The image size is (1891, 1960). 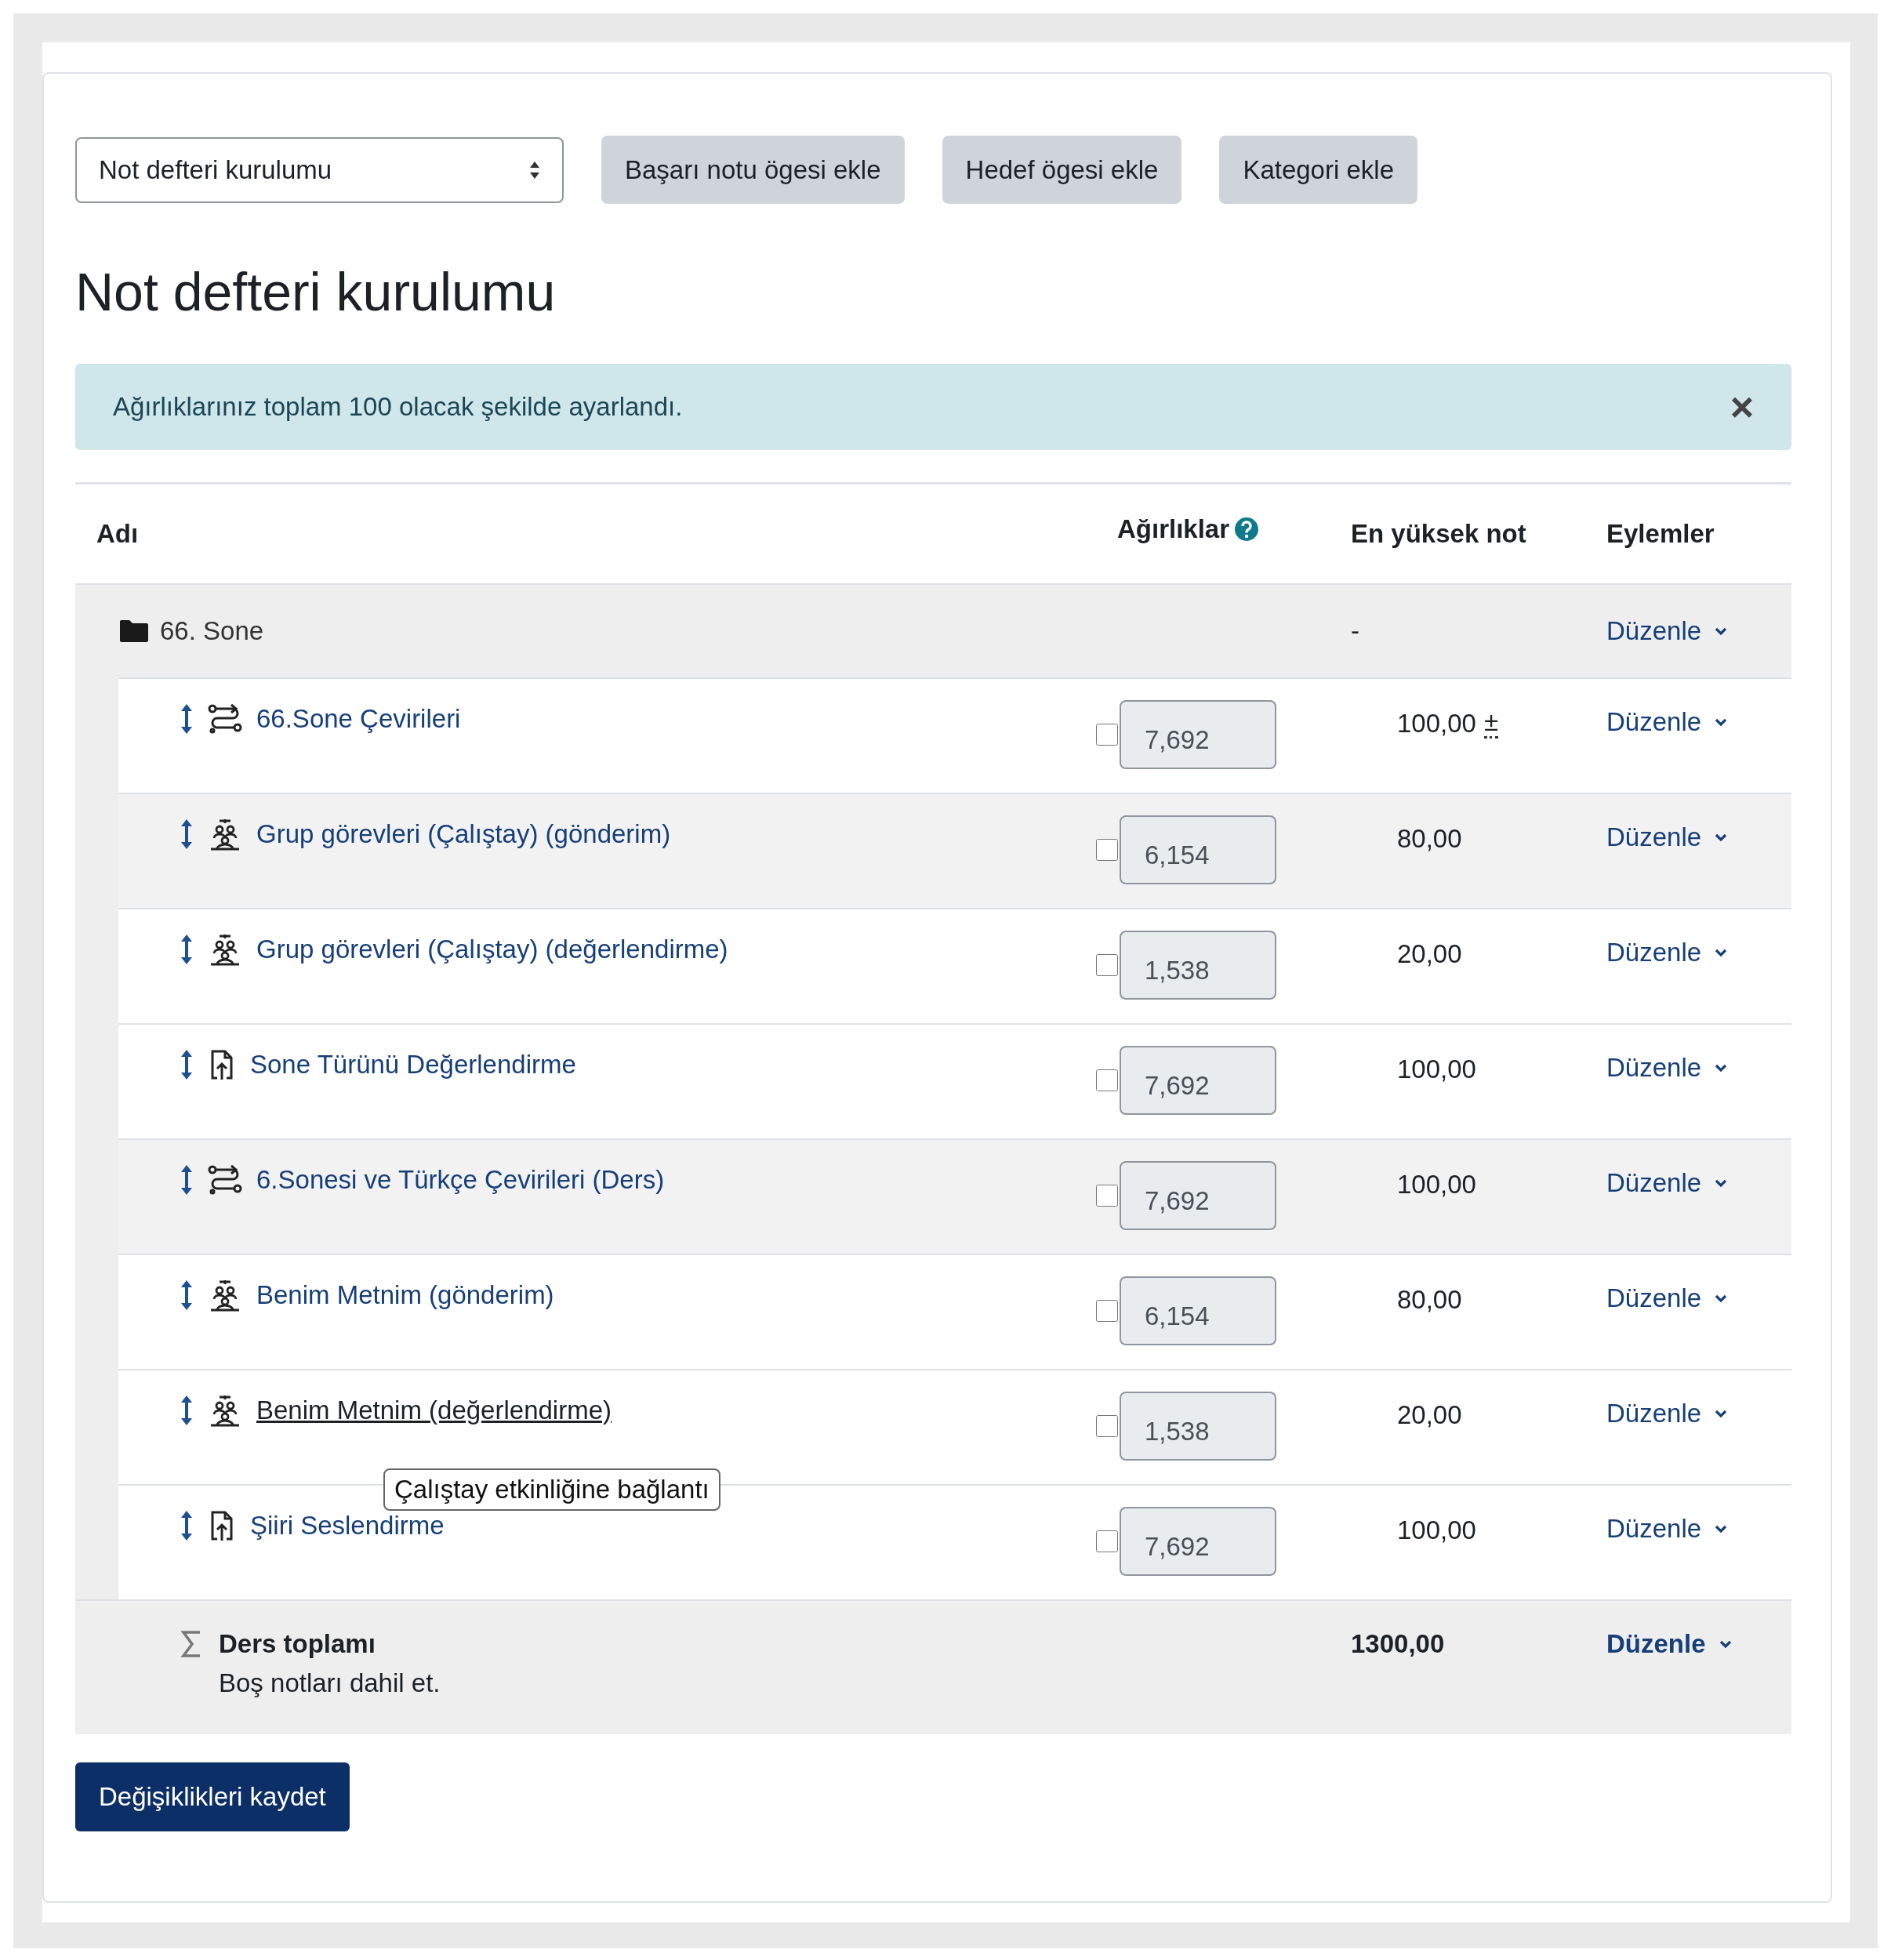 What do you see at coordinates (492, 949) in the screenshot?
I see `grade-item-link: Grup görevleri (Çalıştay) (değerlendirme)` at bounding box center [492, 949].